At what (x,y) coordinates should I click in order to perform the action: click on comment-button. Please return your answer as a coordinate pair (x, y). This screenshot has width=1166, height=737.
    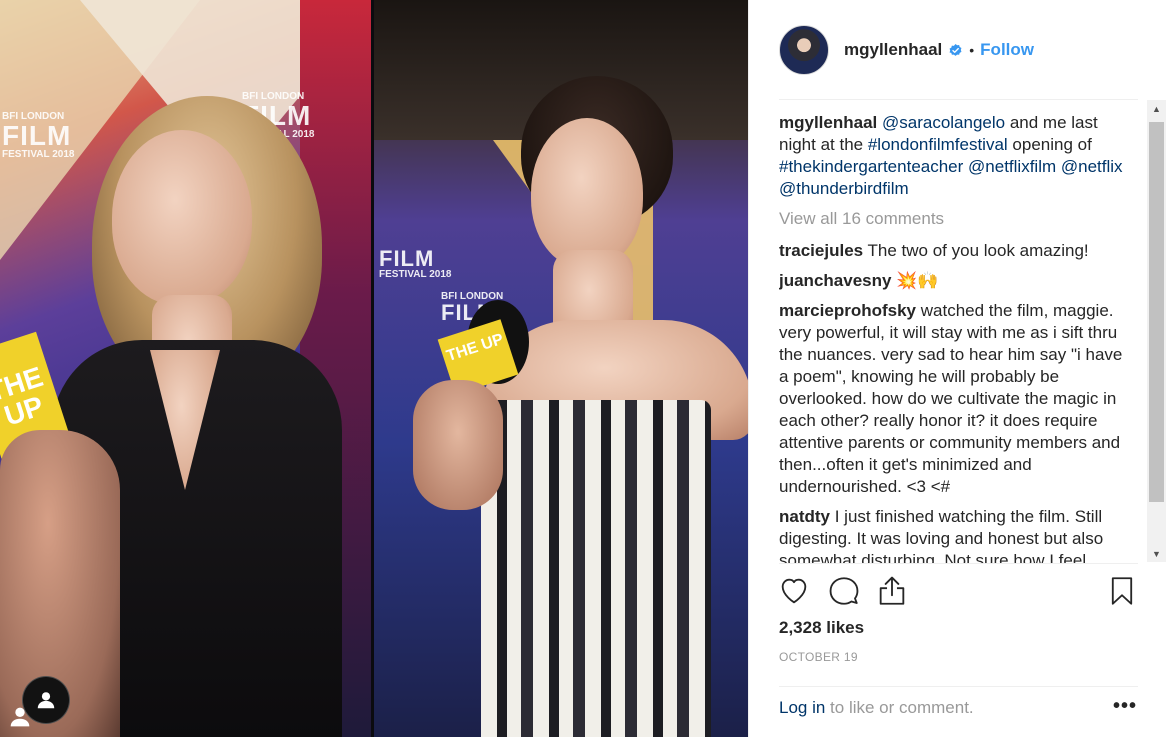
    Looking at the image, I should click on (844, 591).